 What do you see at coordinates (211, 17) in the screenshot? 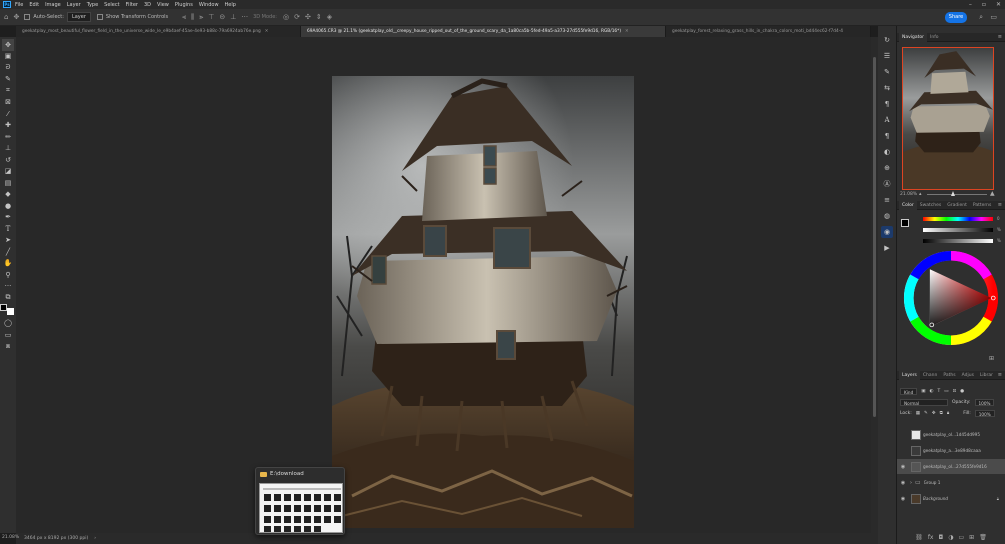
I see `align-top-icon: ⊤` at bounding box center [211, 17].